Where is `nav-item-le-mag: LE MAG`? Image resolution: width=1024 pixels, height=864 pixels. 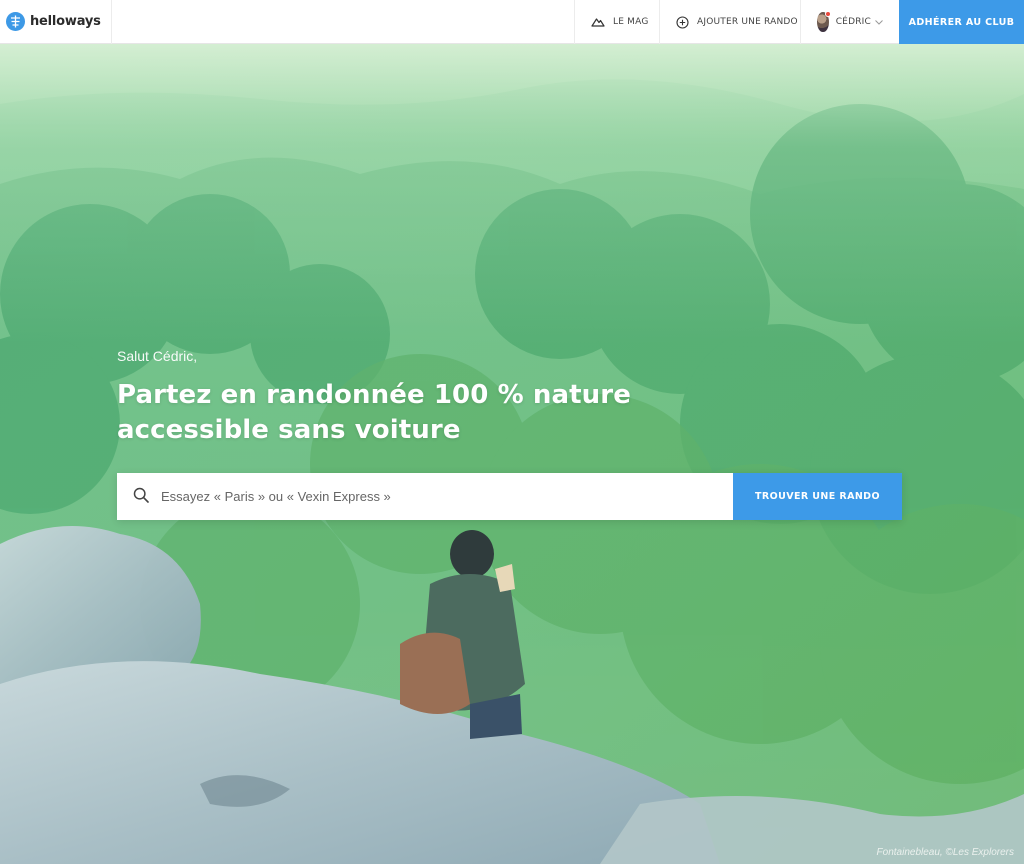
nav-item-le-mag: LE MAG is located at coordinates (616, 22).